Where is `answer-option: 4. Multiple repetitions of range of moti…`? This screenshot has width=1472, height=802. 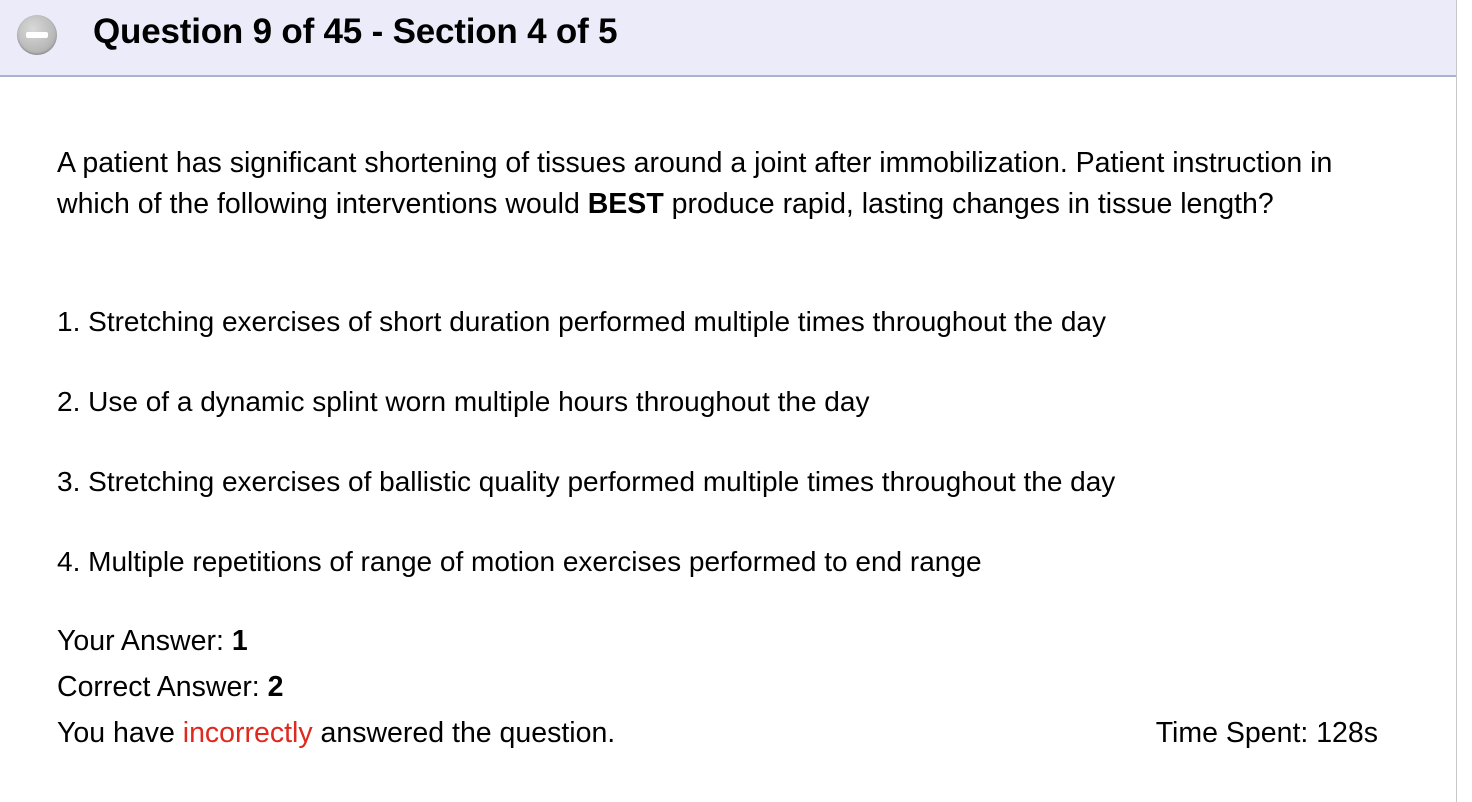 answer-option: 4. Multiple repetitions of range of moti… is located at coordinates (586, 582).